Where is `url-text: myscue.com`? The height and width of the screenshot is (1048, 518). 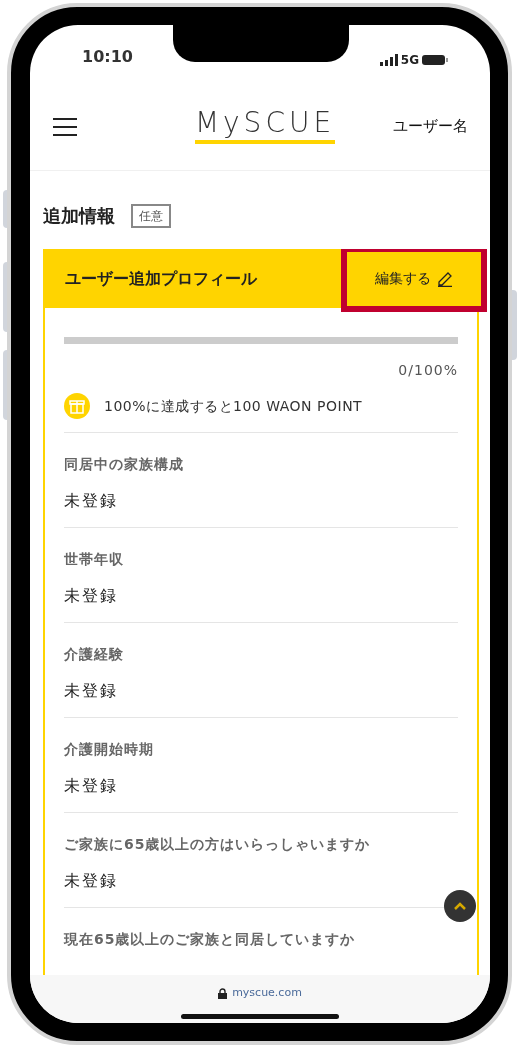 url-text: myscue.com is located at coordinates (267, 993).